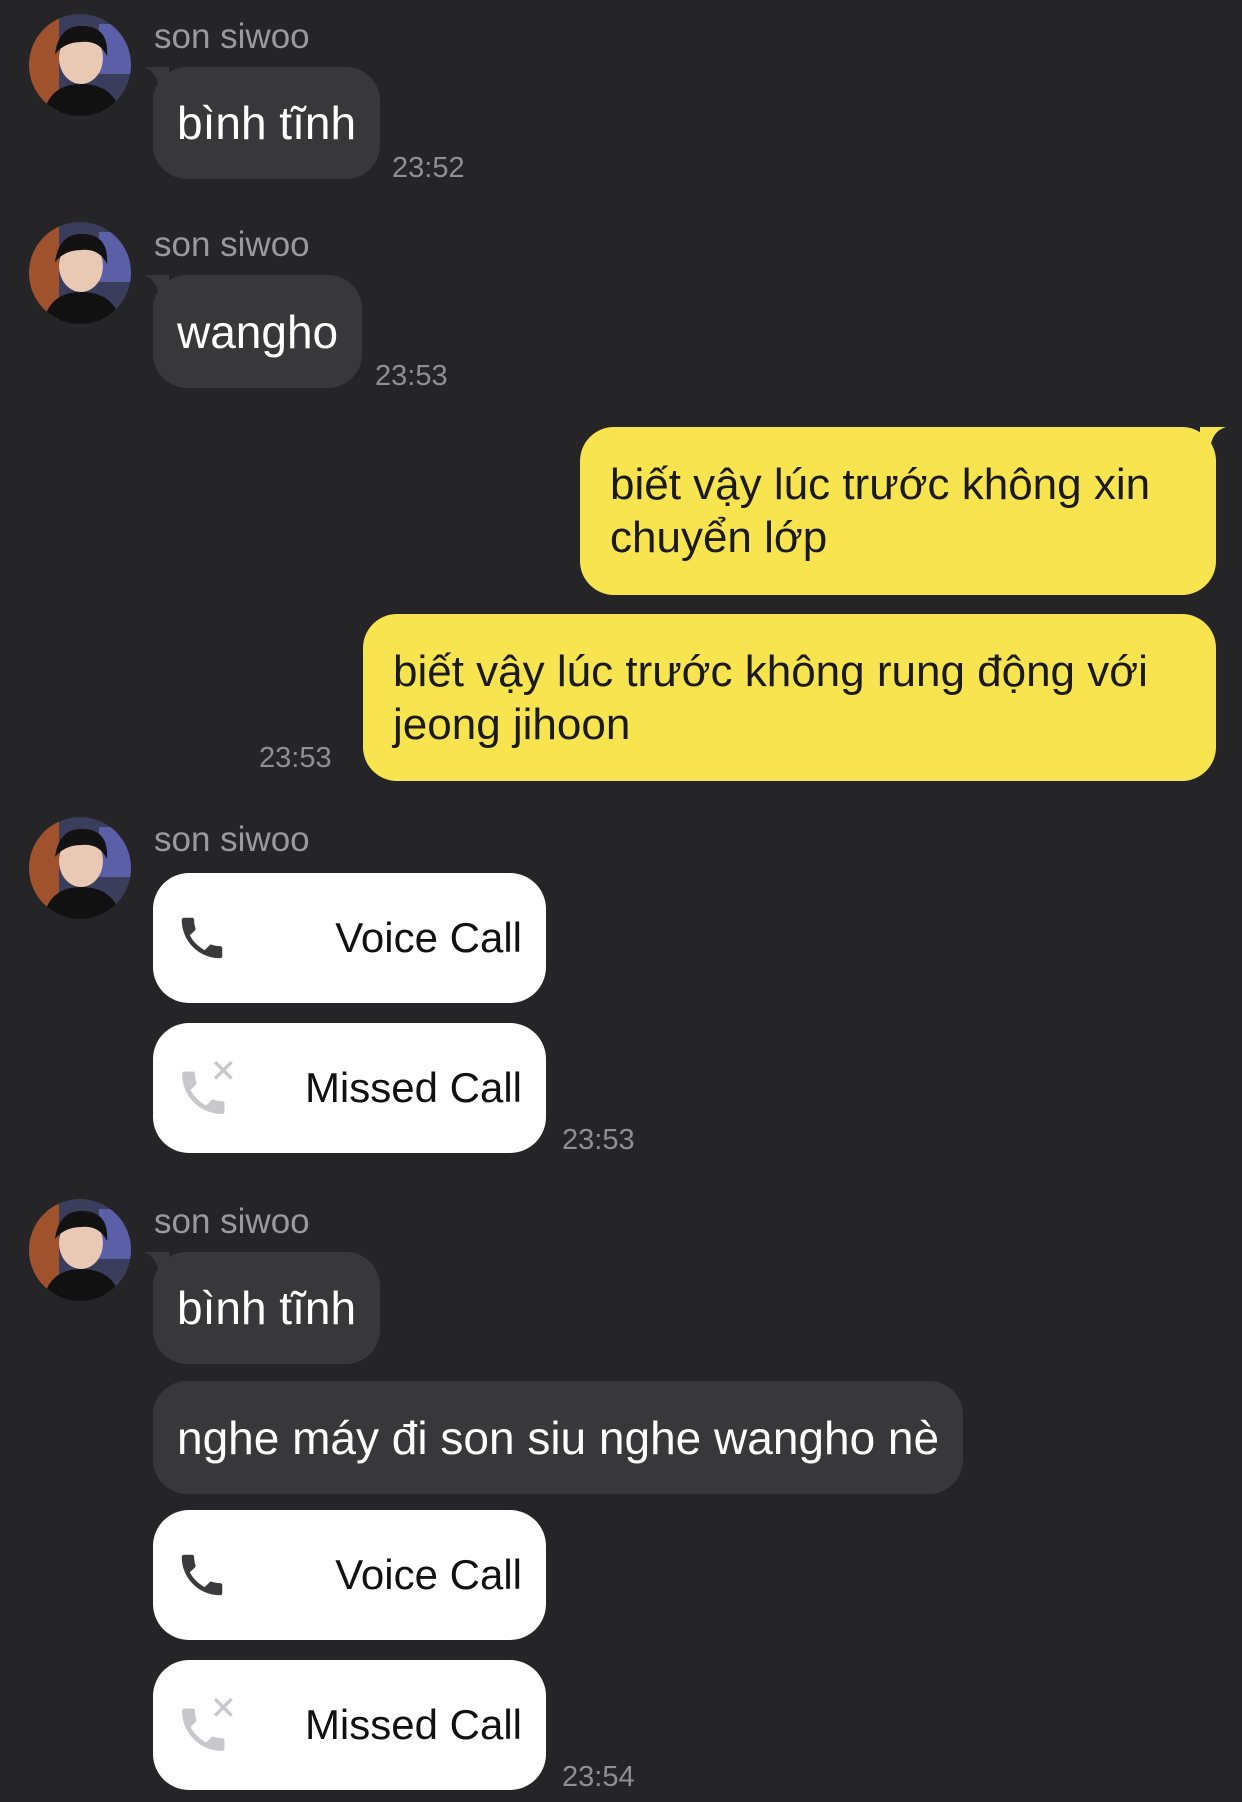 Image resolution: width=1242 pixels, height=1802 pixels. I want to click on message-text: biết vậy lúc trước không xin chuyển lớp, so click(880, 511).